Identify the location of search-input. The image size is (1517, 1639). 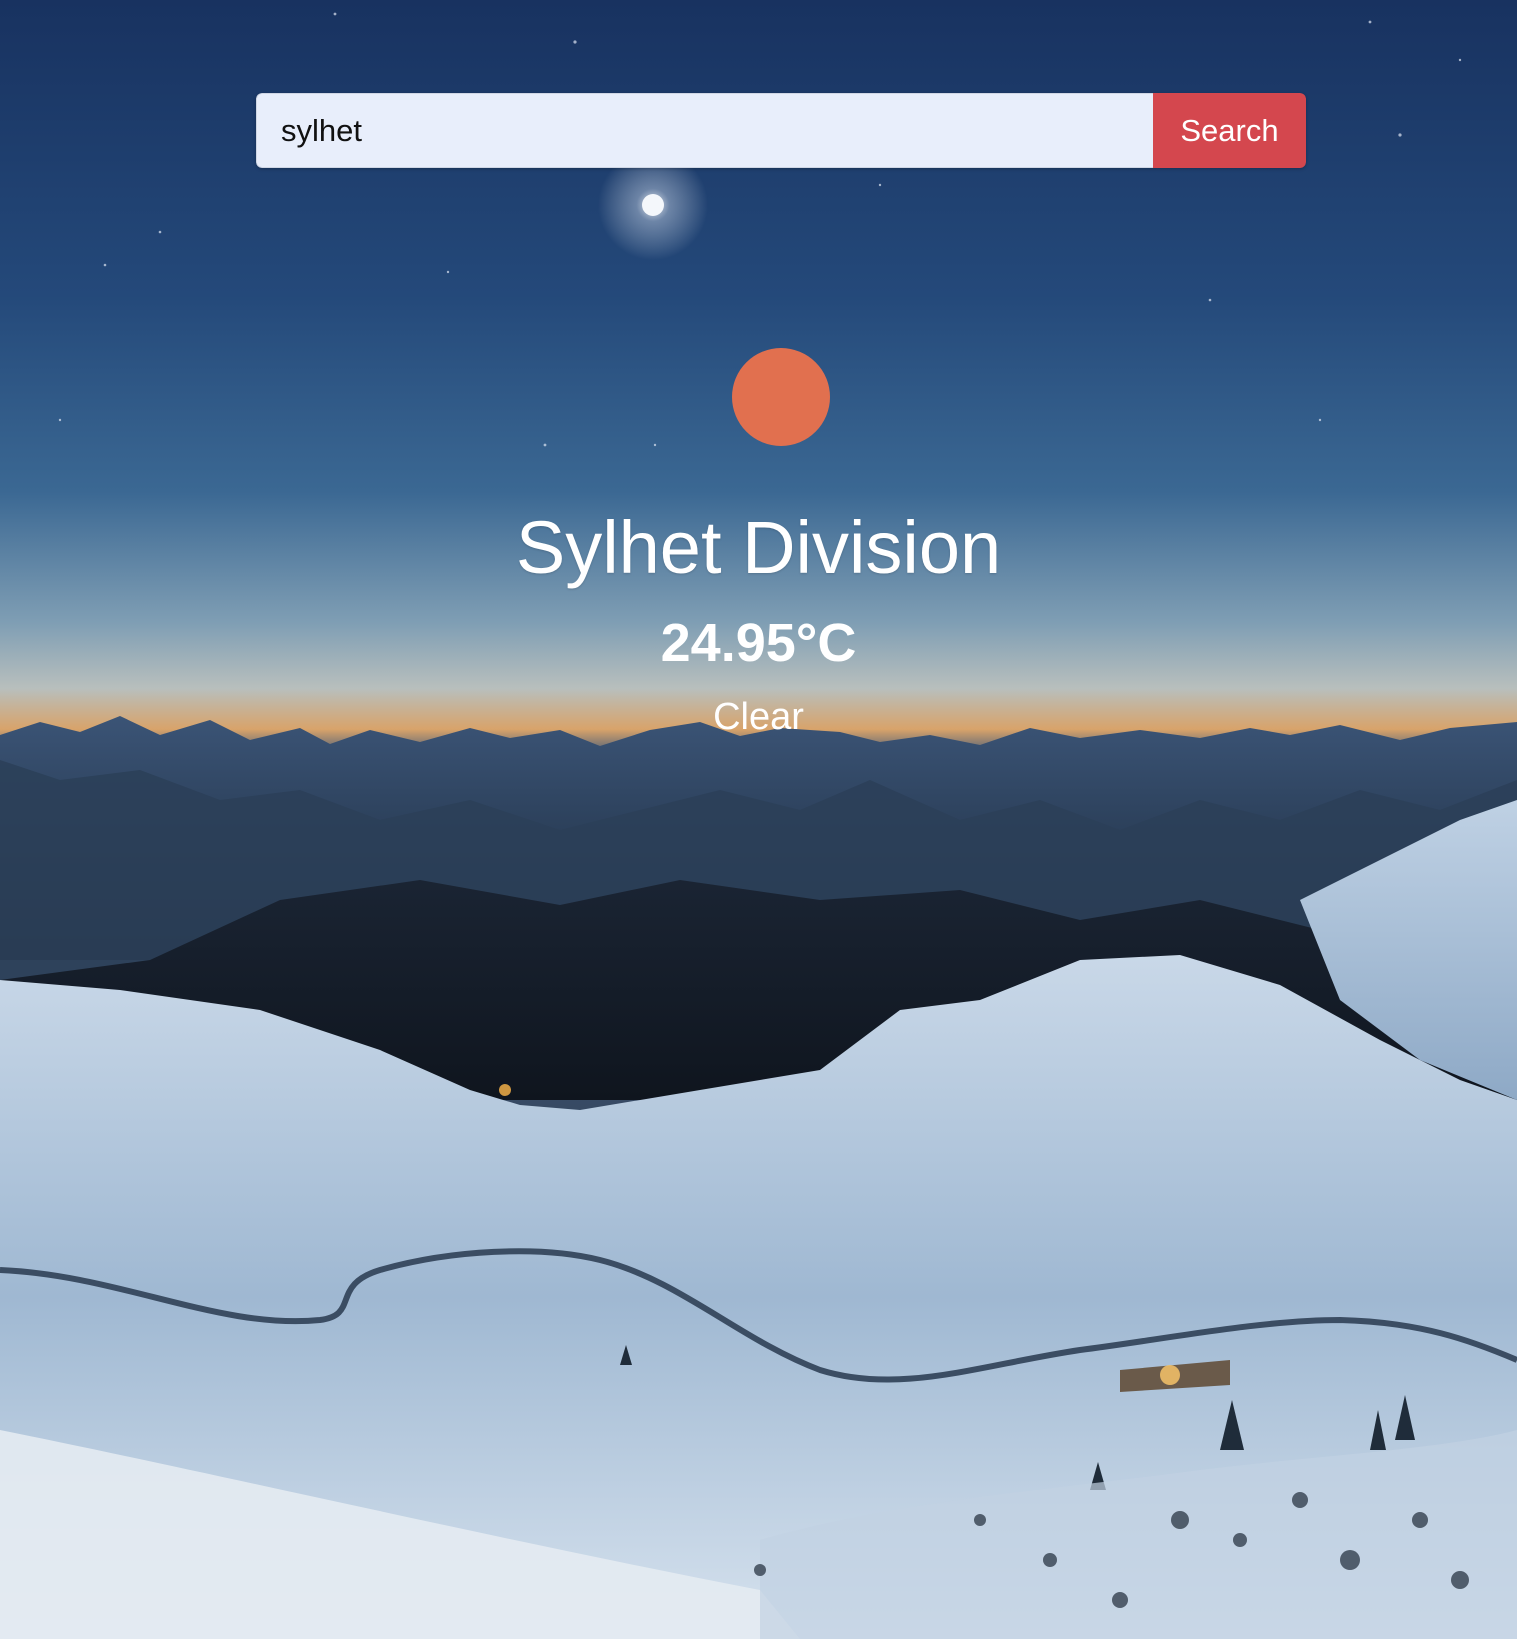
(704, 130).